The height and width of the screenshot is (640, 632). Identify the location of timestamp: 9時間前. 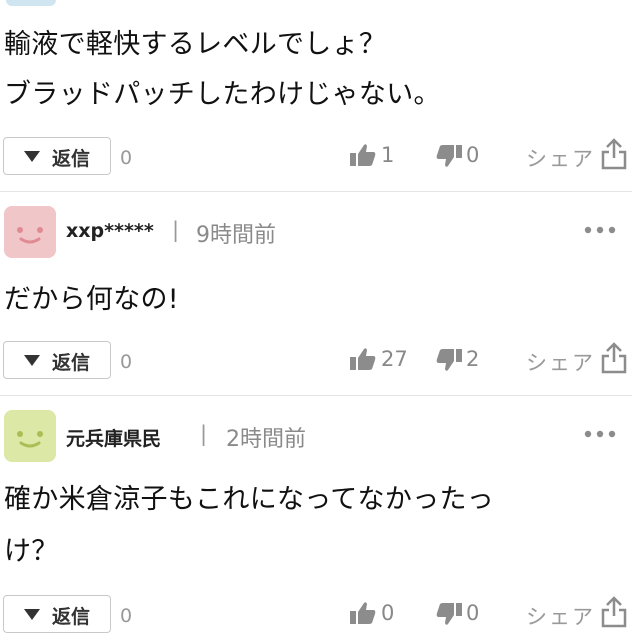
(236, 235).